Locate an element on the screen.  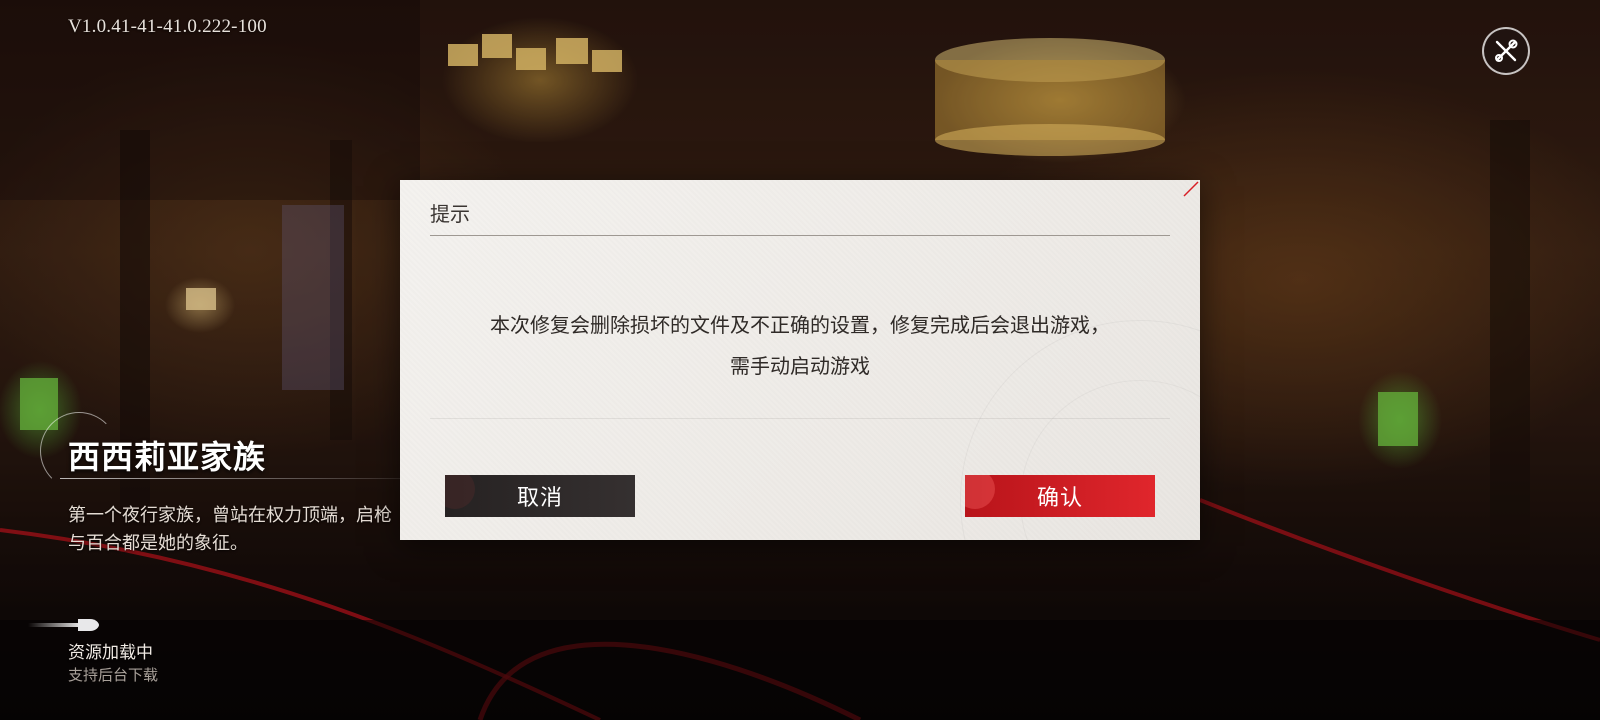
cancel-button: 取消 is located at coordinates (540, 496).